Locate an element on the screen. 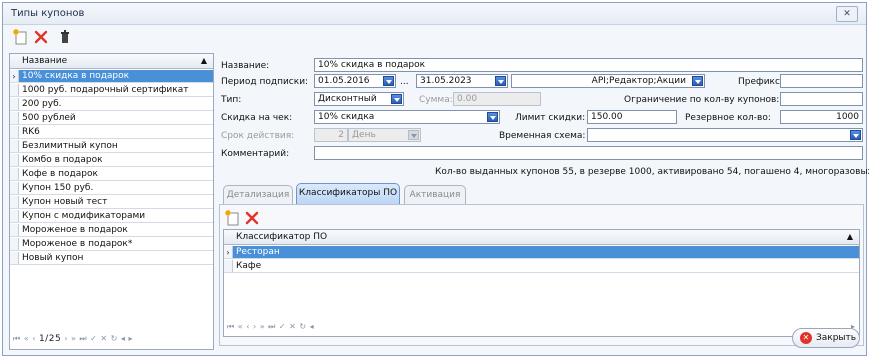  close-icon: ✕ is located at coordinates (847, 14).